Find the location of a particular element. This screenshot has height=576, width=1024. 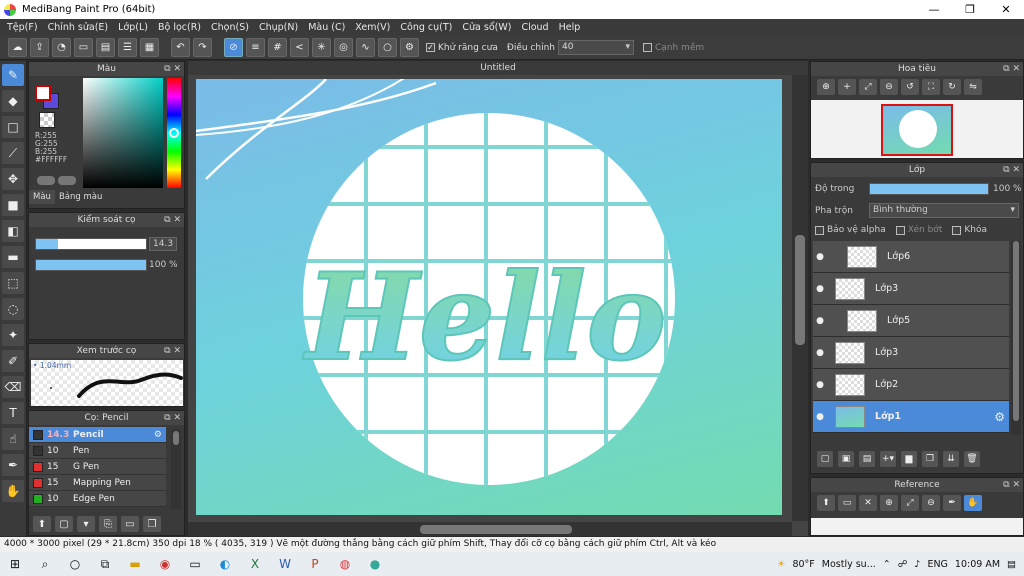

cloud-brush-icon: ▭ is located at coordinates (130, 524).